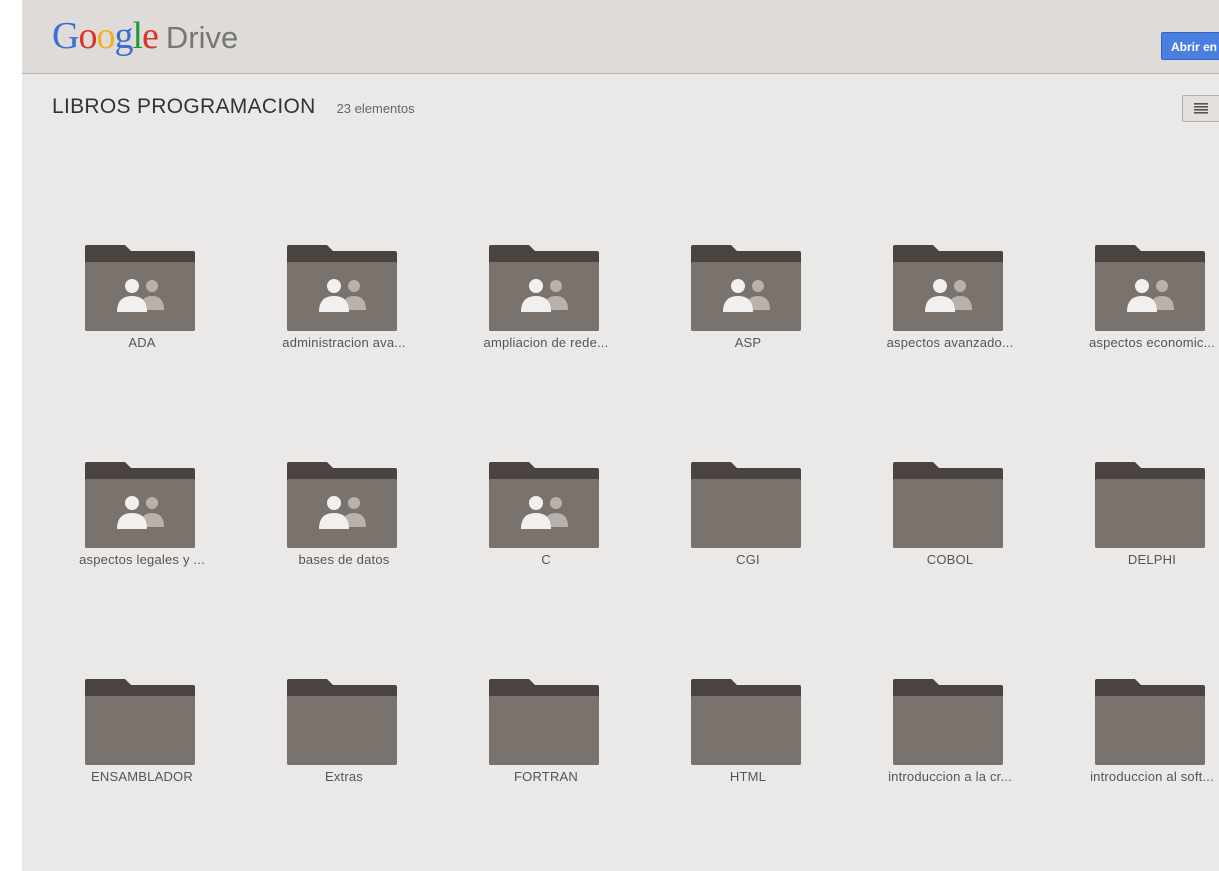 The width and height of the screenshot is (1219, 871). I want to click on folder-item: CGI, so click(749, 537).